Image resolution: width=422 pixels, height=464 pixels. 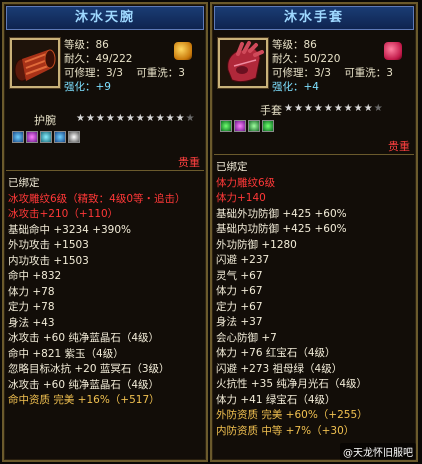 What do you see at coordinates (239, 275) in the screenshot?
I see `stat-line: 灵气 +67` at bounding box center [239, 275].